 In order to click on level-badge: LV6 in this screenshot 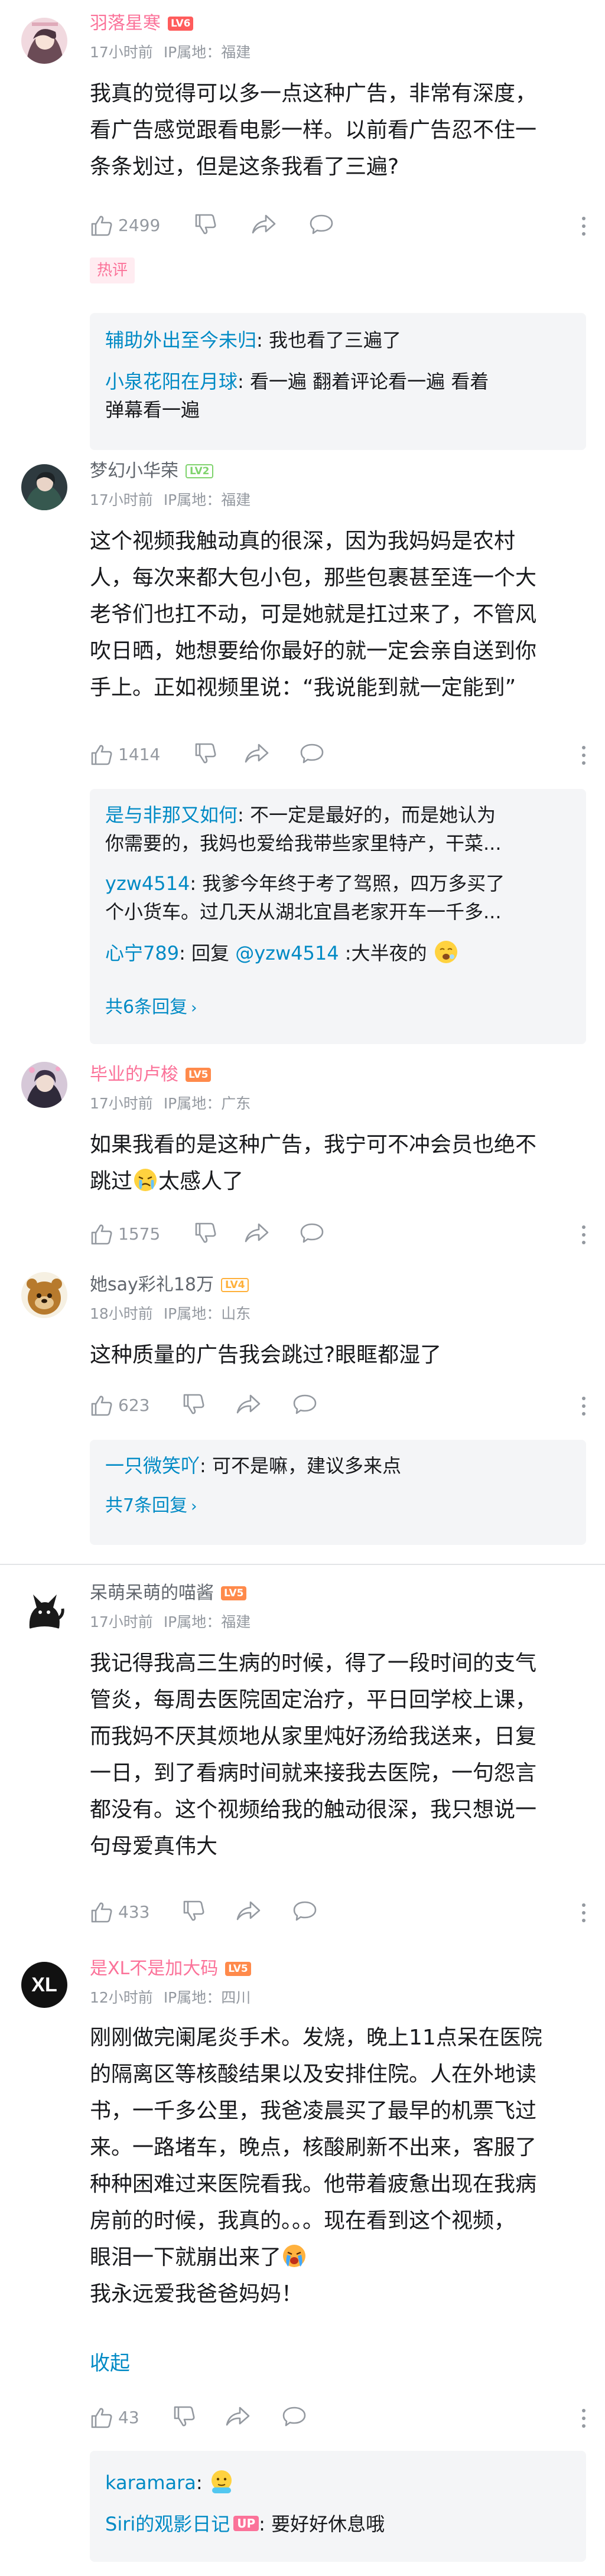, I will do `click(181, 24)`.